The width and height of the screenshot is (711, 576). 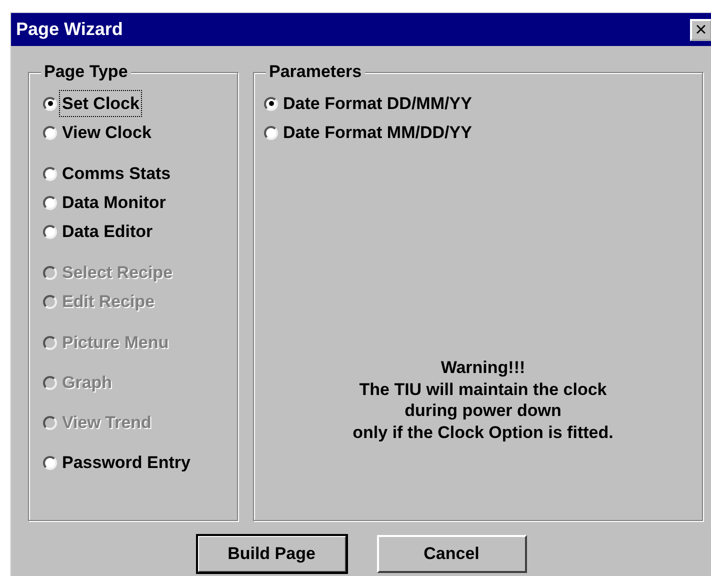 I want to click on window-title: Page Wizard, so click(x=69, y=29).